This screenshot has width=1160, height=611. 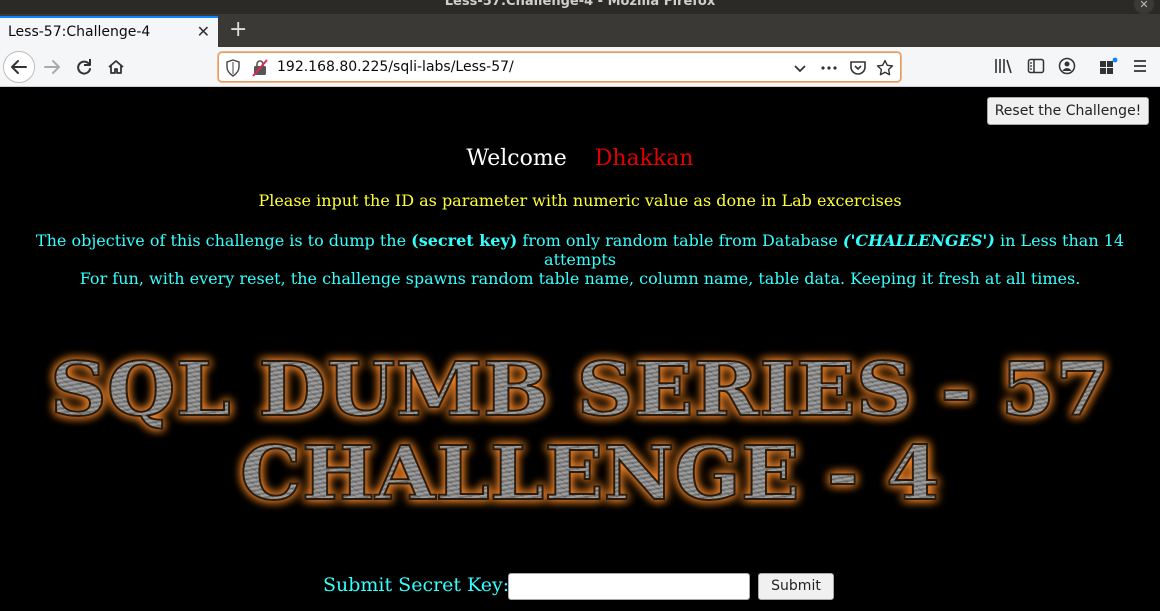 I want to click on sidebar-icon, so click(x=1036, y=68).